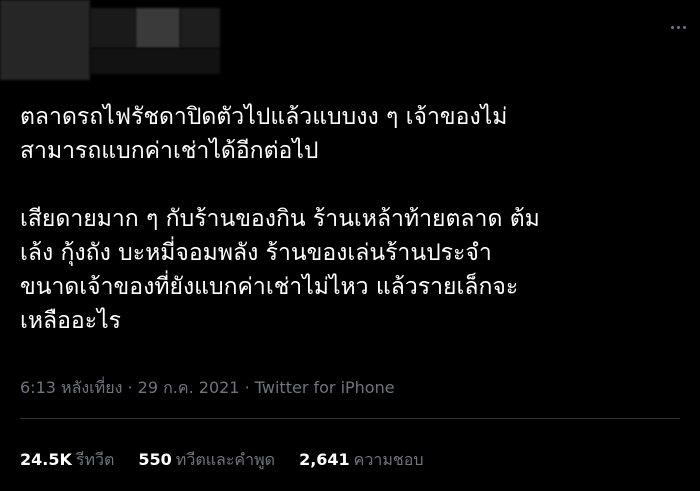 This screenshot has height=491, width=700. What do you see at coordinates (350, 418) in the screenshot?
I see `divider` at bounding box center [350, 418].